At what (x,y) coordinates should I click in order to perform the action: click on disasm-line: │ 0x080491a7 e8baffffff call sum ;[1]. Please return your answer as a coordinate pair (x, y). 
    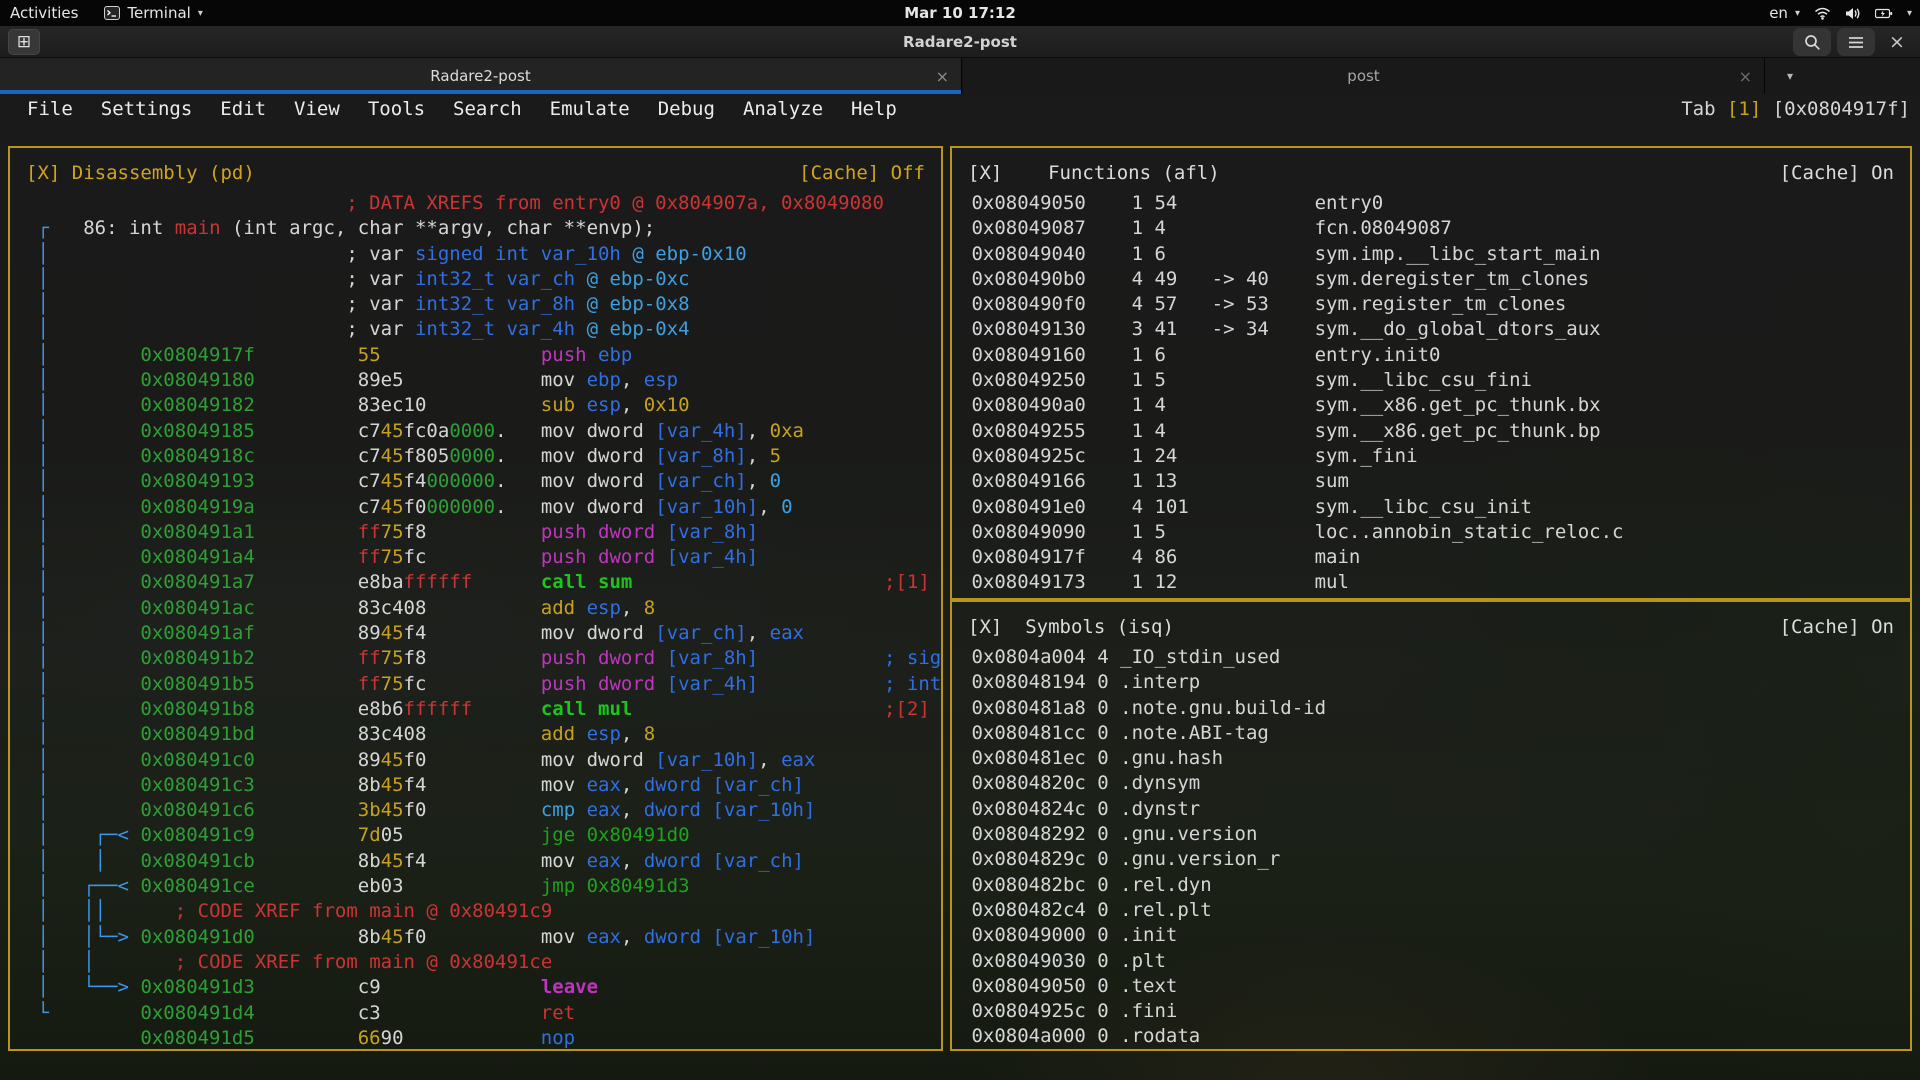
    Looking at the image, I should click on (483, 582).